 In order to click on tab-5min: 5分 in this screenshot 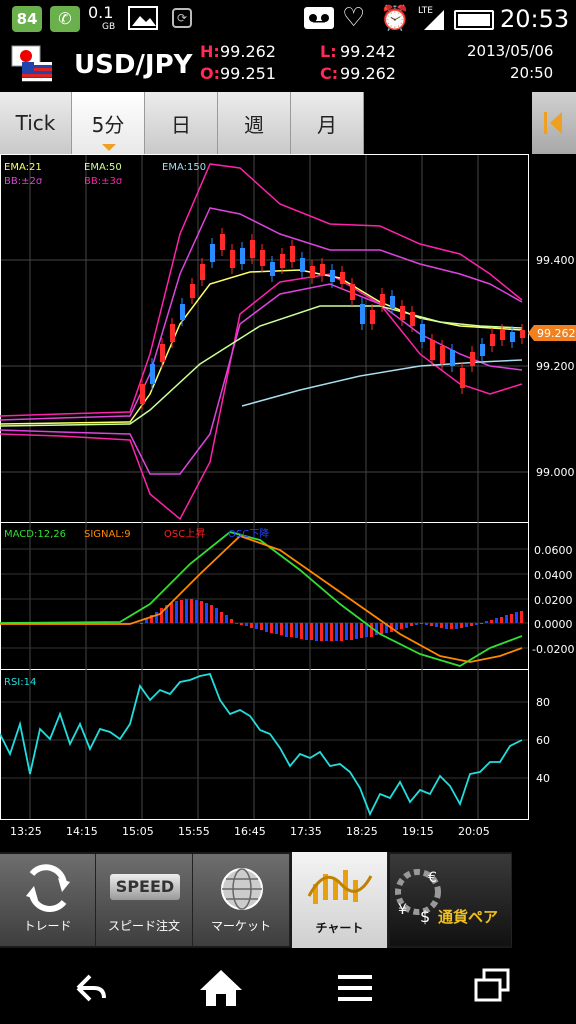, I will do `click(108, 123)`.